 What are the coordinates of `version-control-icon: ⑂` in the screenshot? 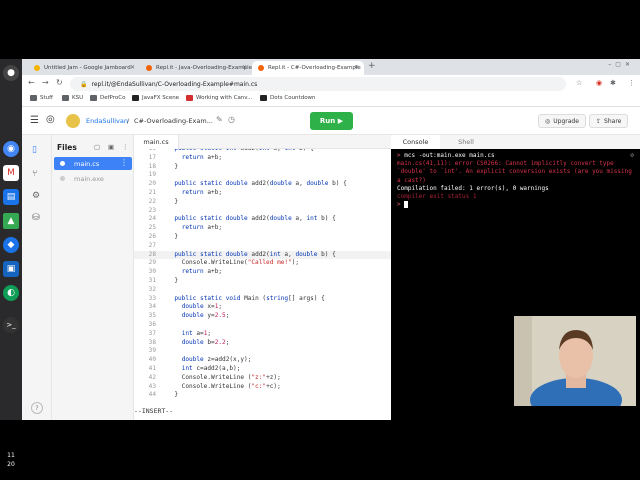 It's located at (34, 174).